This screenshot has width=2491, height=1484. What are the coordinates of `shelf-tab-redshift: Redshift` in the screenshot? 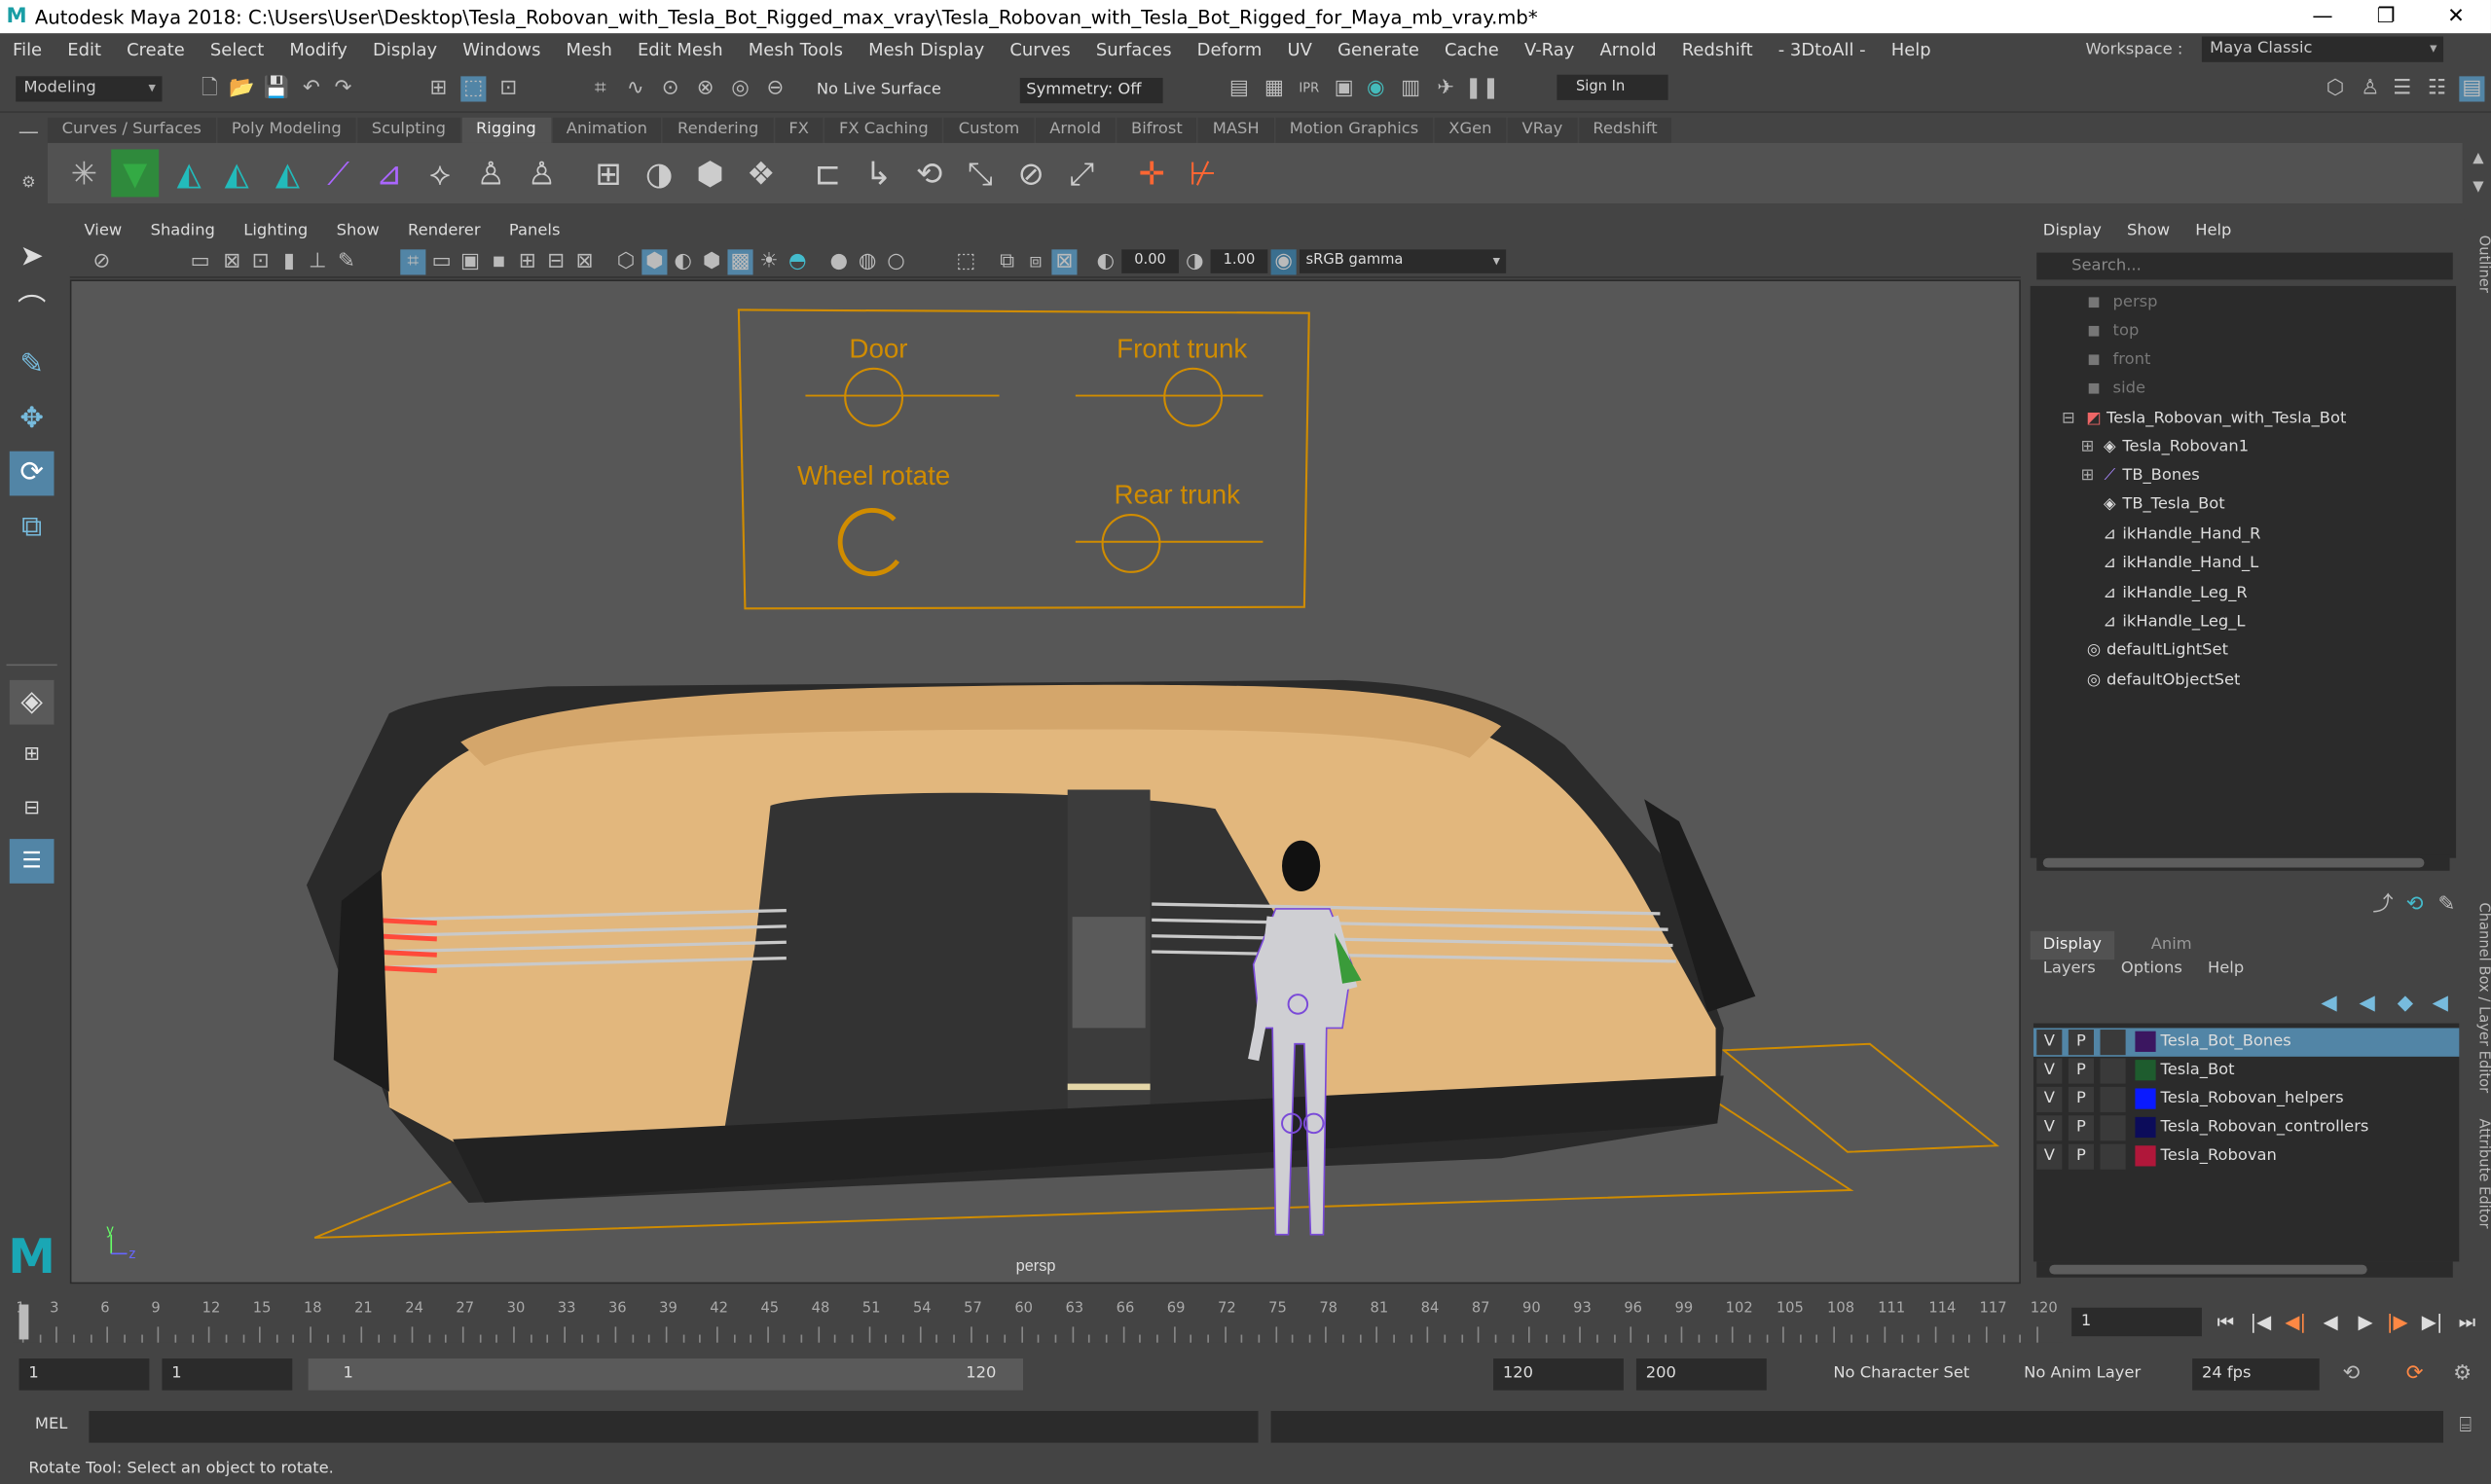 It's located at (1625, 130).